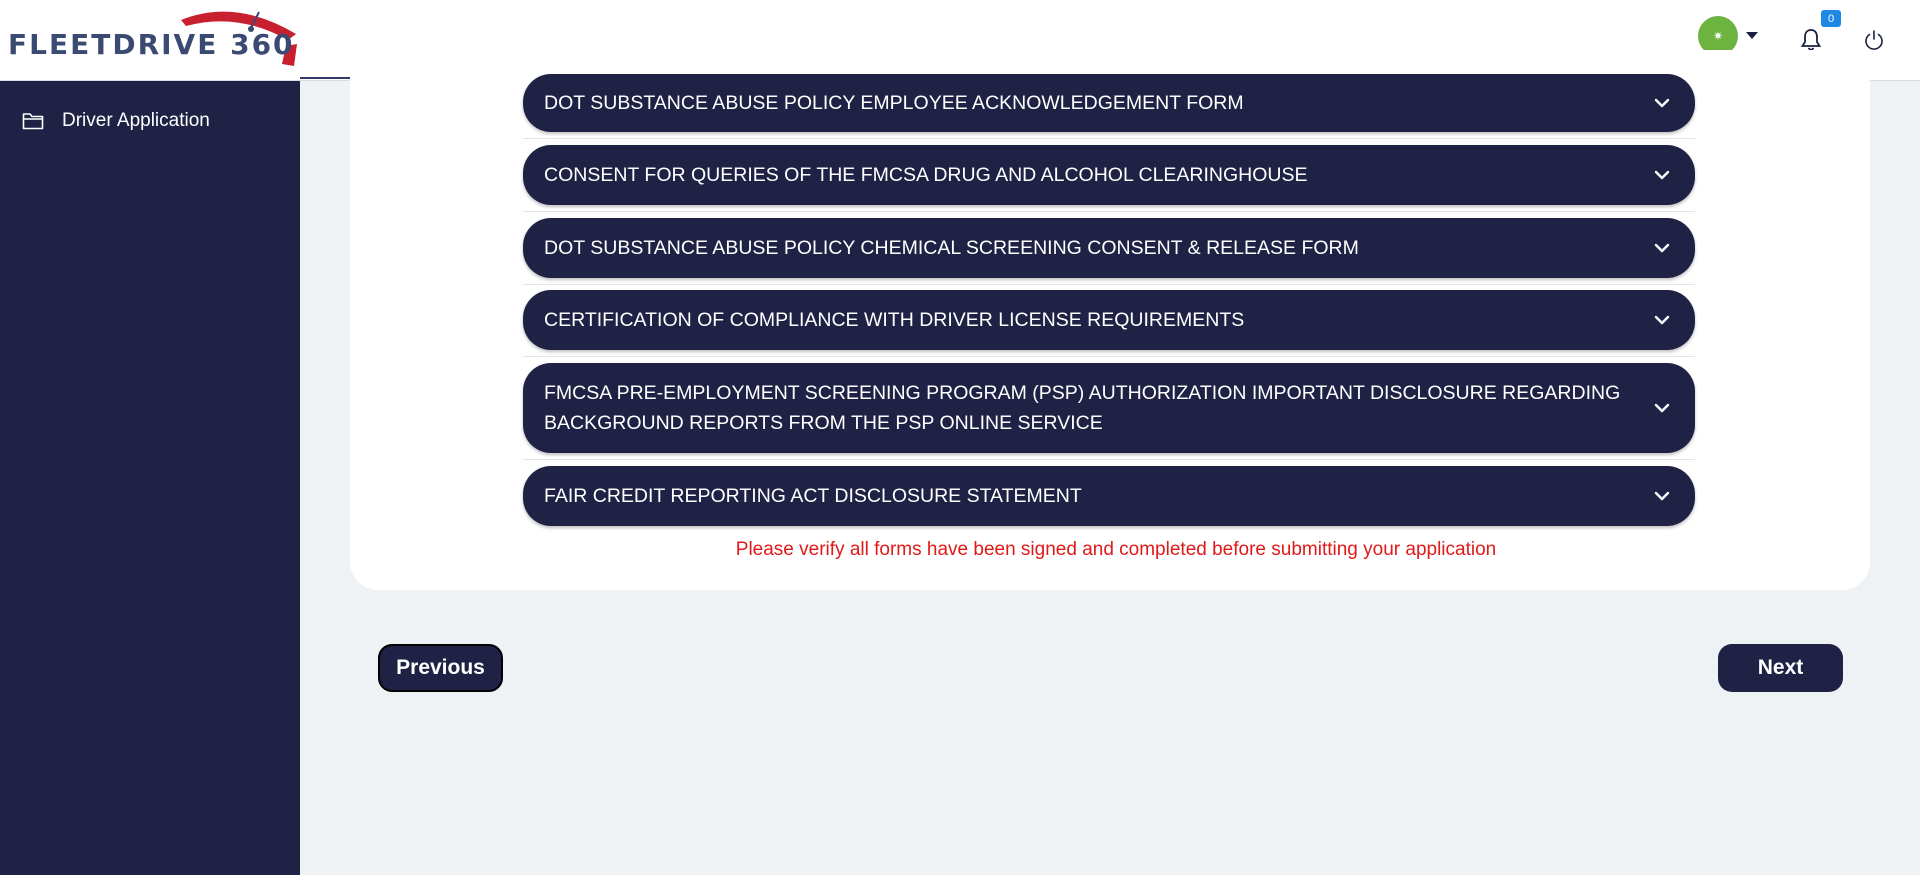  I want to click on caret-down-icon, so click(1752, 35).